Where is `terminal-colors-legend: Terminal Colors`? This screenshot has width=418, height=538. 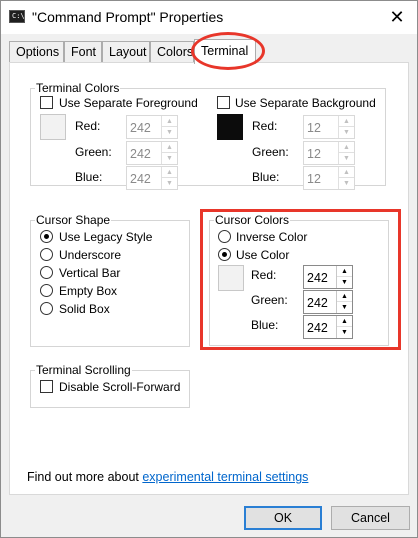 terminal-colors-legend: Terminal Colors is located at coordinates (78, 88).